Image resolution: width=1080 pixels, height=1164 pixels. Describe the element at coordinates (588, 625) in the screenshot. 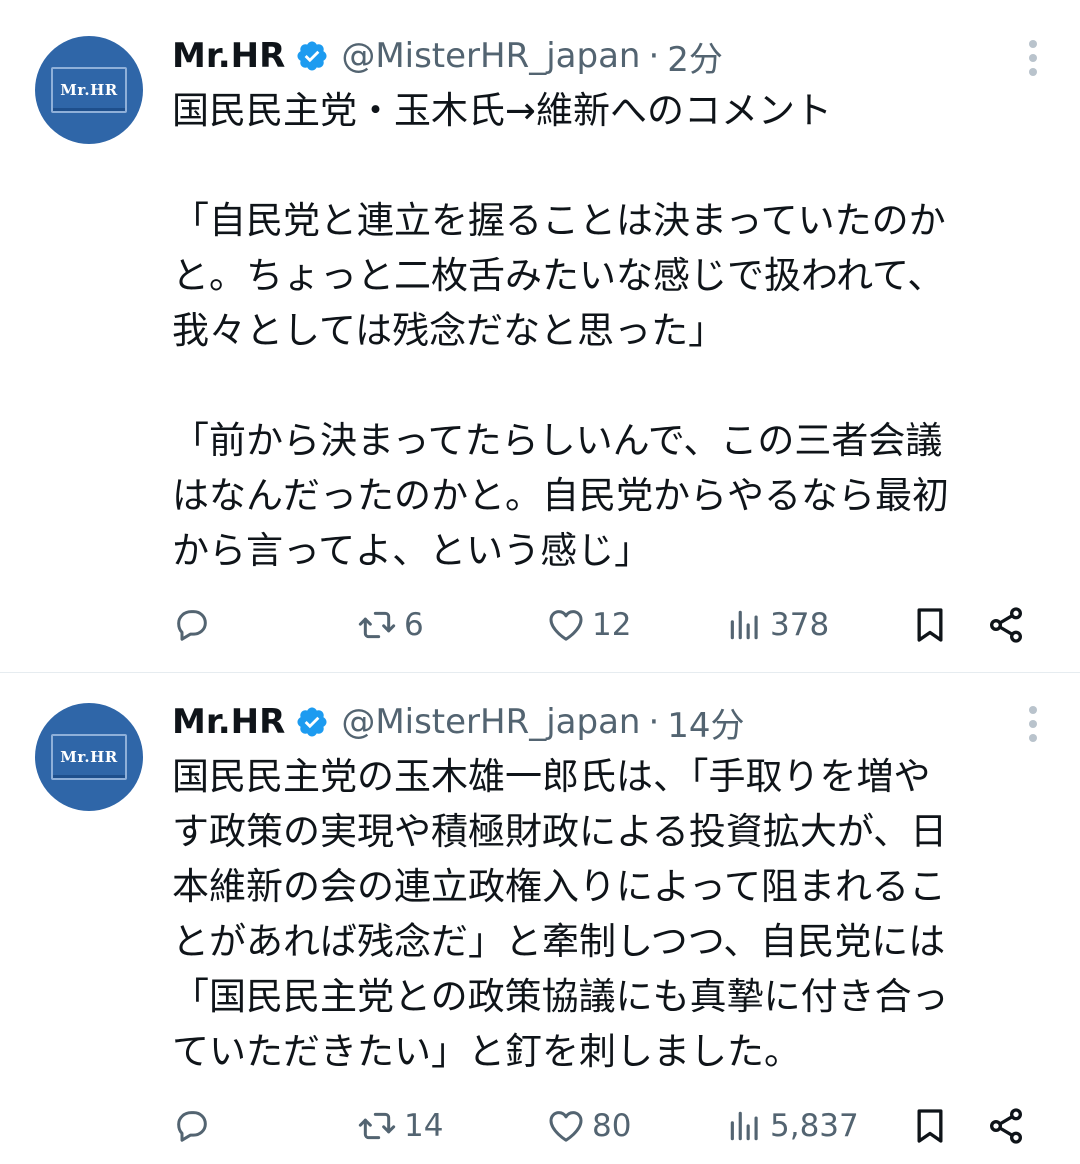

I see `like-button: 12` at that location.